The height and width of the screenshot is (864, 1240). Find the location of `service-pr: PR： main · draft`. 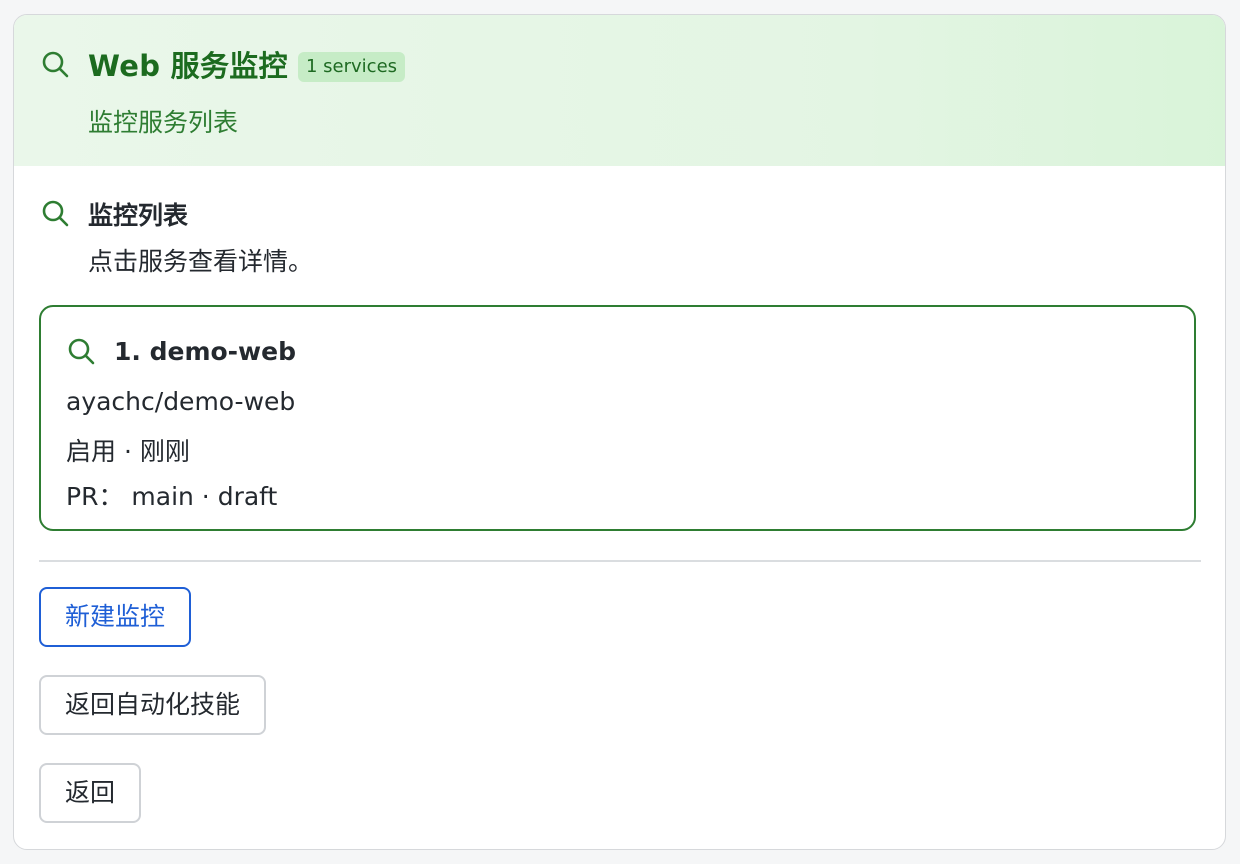

service-pr: PR： main · draft is located at coordinates (172, 496).